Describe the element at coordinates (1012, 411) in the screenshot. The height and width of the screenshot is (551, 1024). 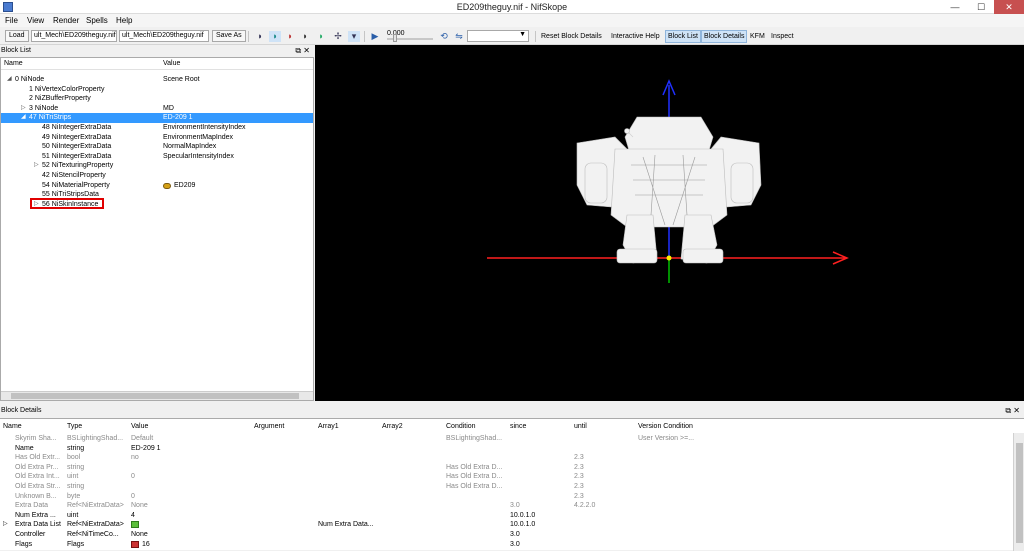
I see `block-details-dock-buttons: ⧉ ✕` at that location.